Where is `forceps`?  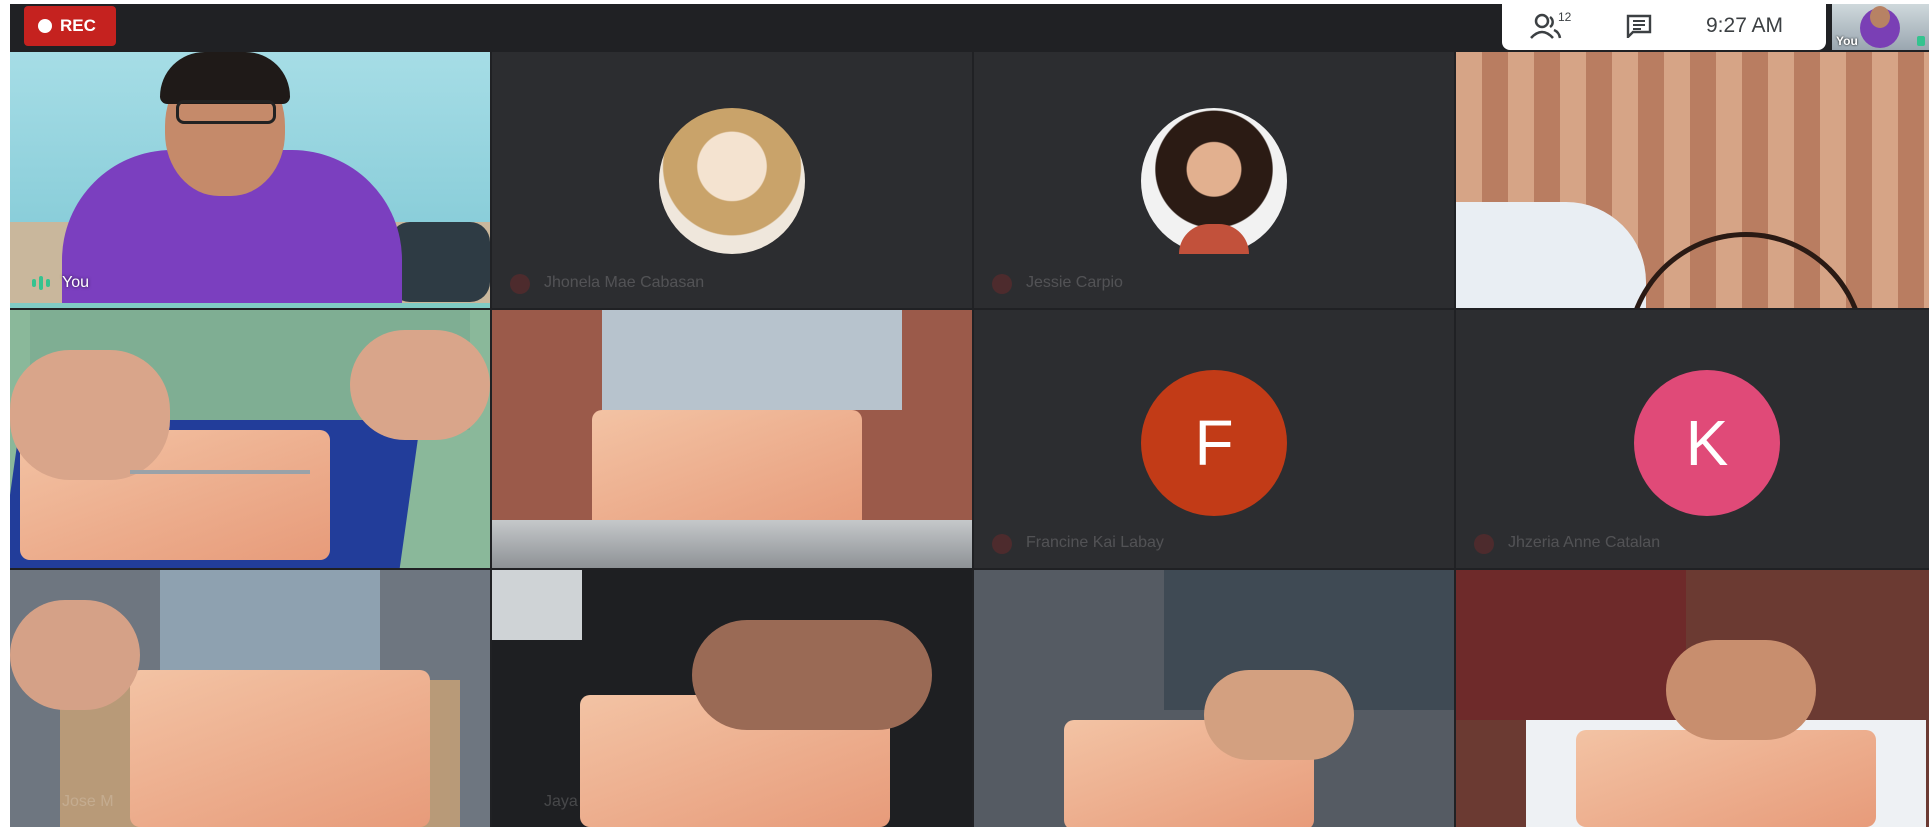 forceps is located at coordinates (220, 472).